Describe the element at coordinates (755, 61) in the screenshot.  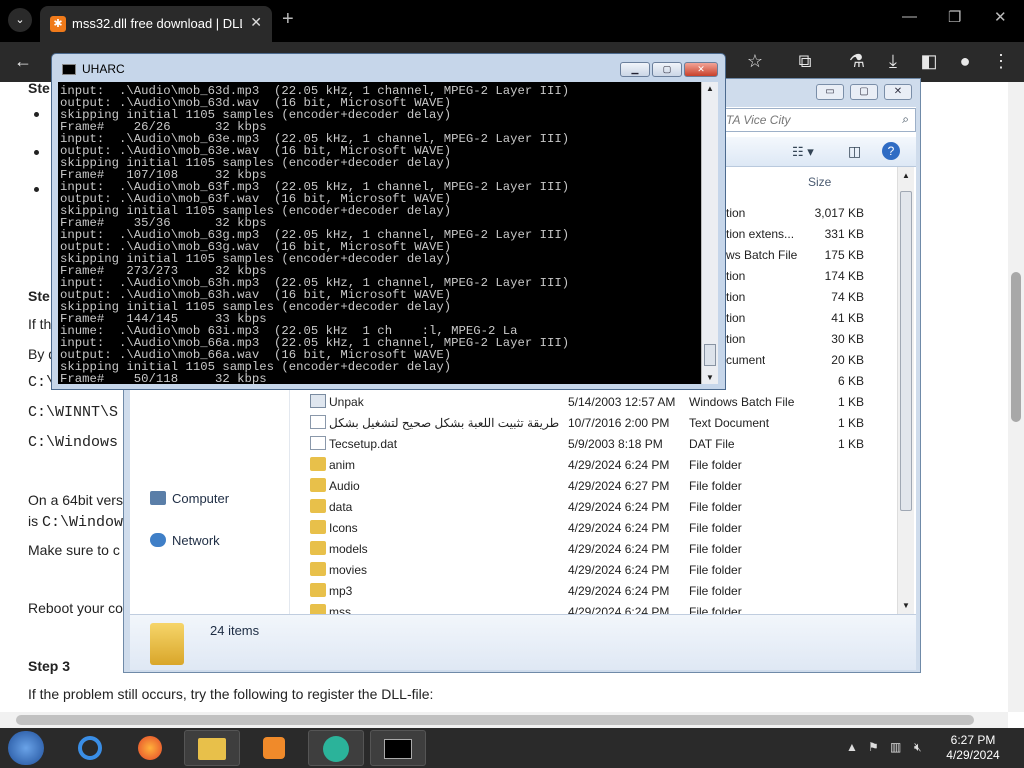
I see `star-icon: ☆` at that location.